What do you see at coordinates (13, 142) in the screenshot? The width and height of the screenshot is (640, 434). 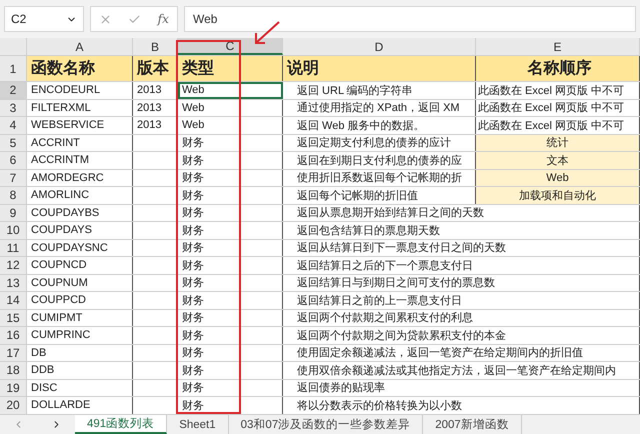 I see `row-header: 5` at bounding box center [13, 142].